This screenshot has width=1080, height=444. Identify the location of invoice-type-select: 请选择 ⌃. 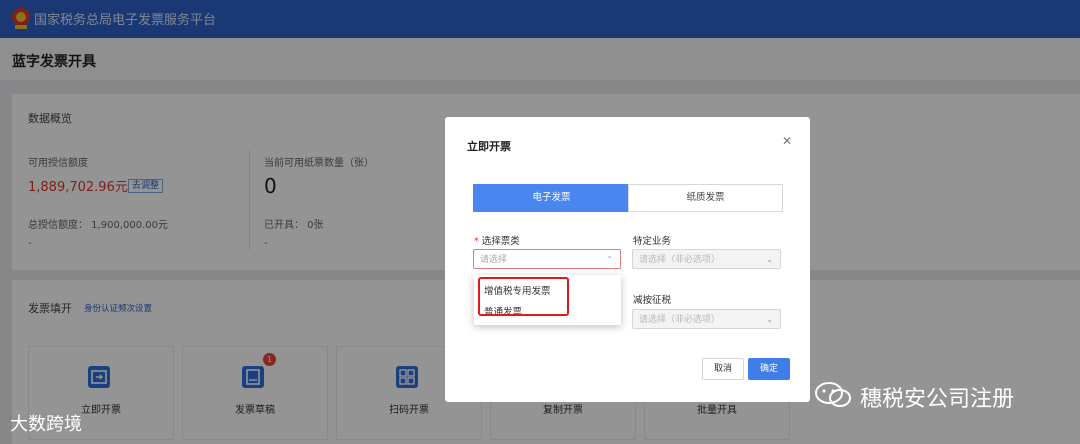
(547, 259).